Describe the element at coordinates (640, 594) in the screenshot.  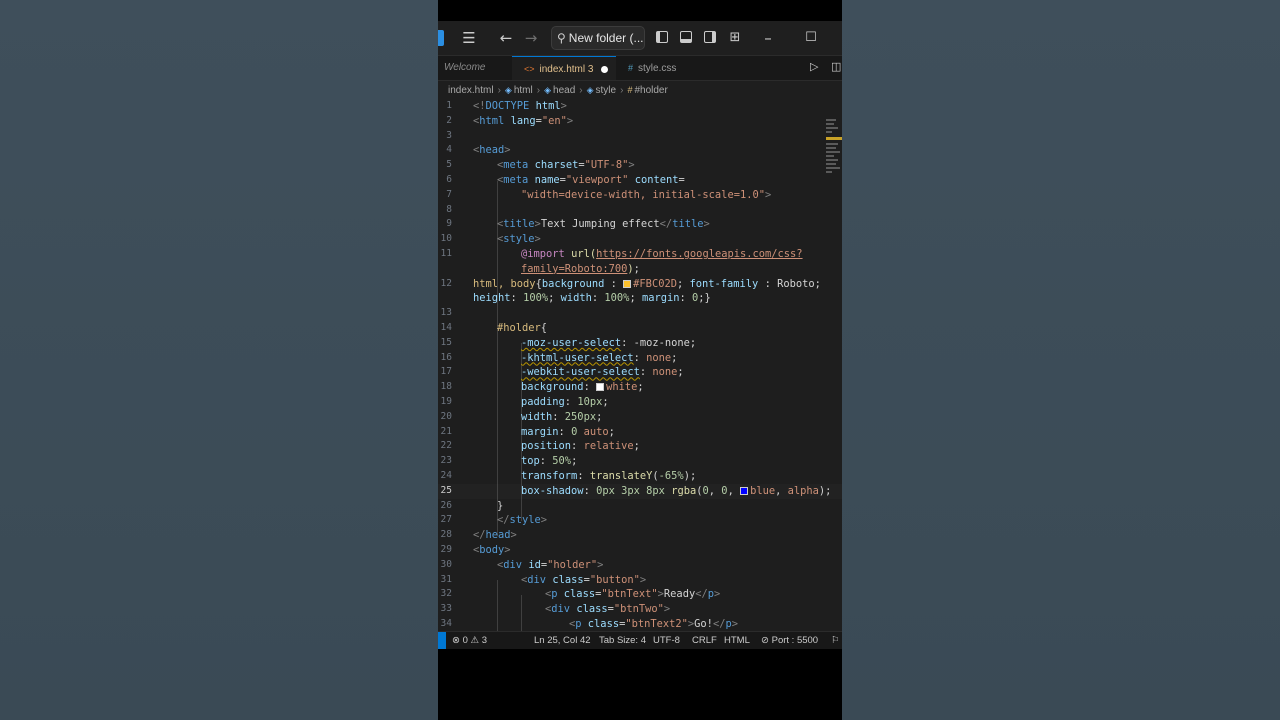
I see `code-line: 32 <p class="btnText">Ready</p>` at that location.